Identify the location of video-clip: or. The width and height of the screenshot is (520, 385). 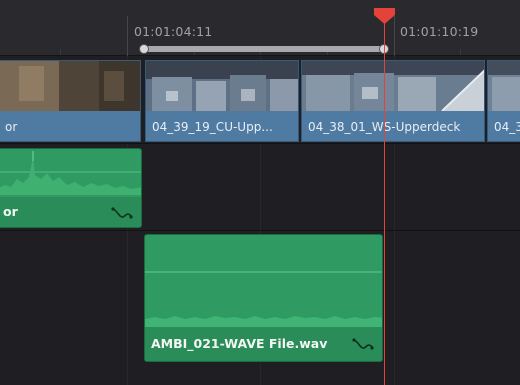
(70, 101).